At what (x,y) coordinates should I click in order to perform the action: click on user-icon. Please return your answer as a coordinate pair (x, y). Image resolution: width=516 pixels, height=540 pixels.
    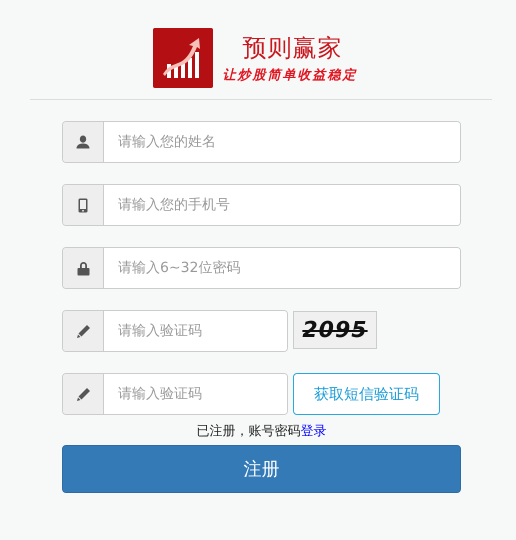
    Looking at the image, I should click on (83, 142).